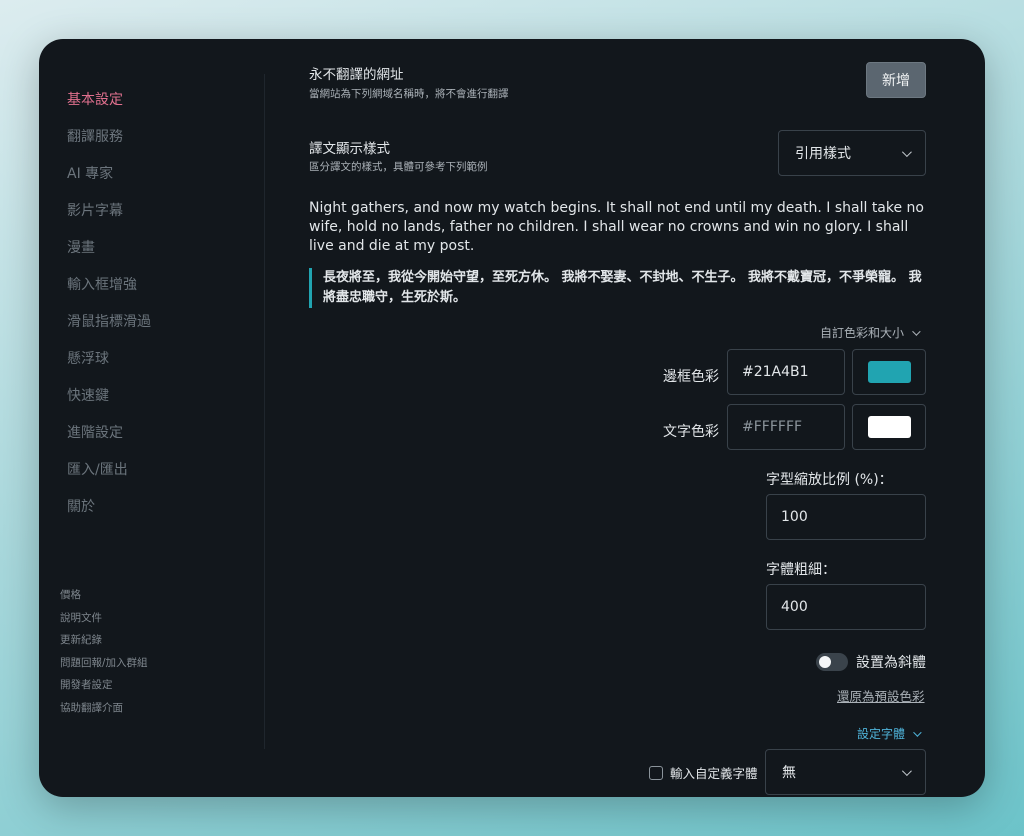 The width and height of the screenshot is (1024, 836). Describe the element at coordinates (104, 711) in the screenshot. I see `footer-link-help-translate: 協助翻譯介面` at that location.